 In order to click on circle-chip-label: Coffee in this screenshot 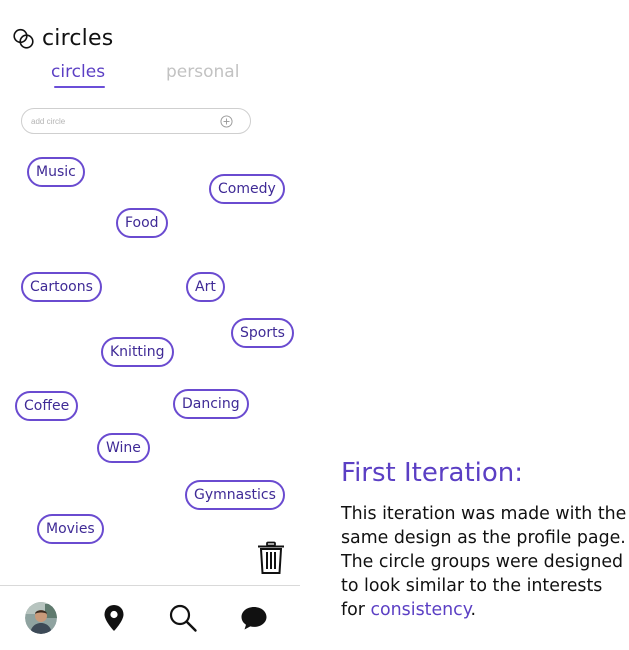, I will do `click(47, 406)`.